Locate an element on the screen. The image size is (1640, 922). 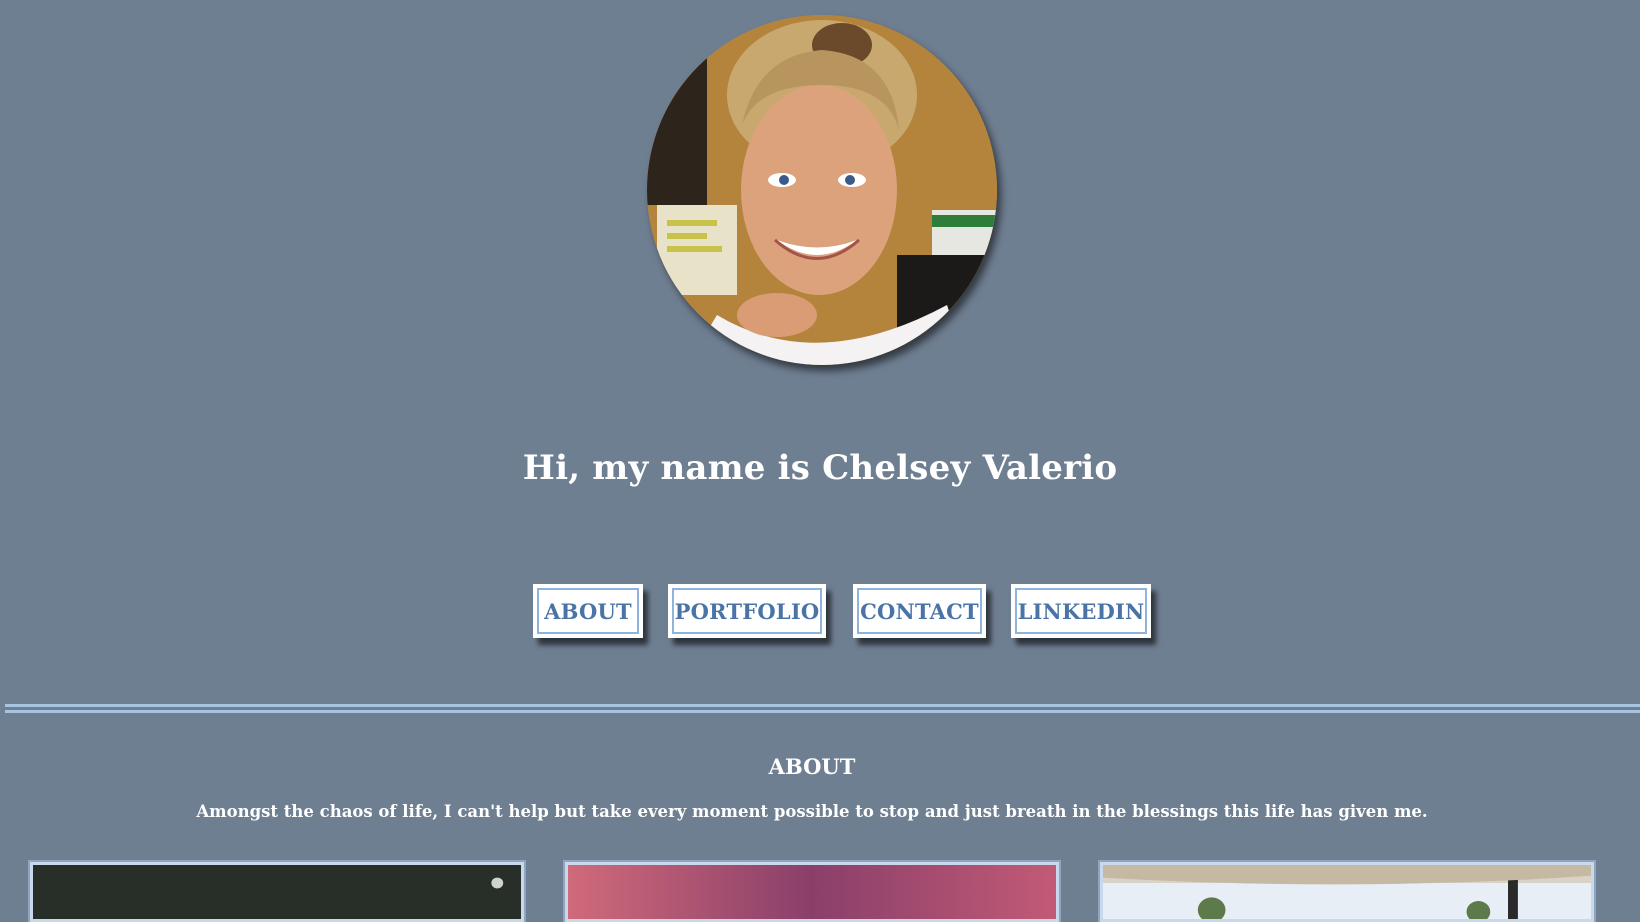
profile-photo is located at coordinates (822, 190).